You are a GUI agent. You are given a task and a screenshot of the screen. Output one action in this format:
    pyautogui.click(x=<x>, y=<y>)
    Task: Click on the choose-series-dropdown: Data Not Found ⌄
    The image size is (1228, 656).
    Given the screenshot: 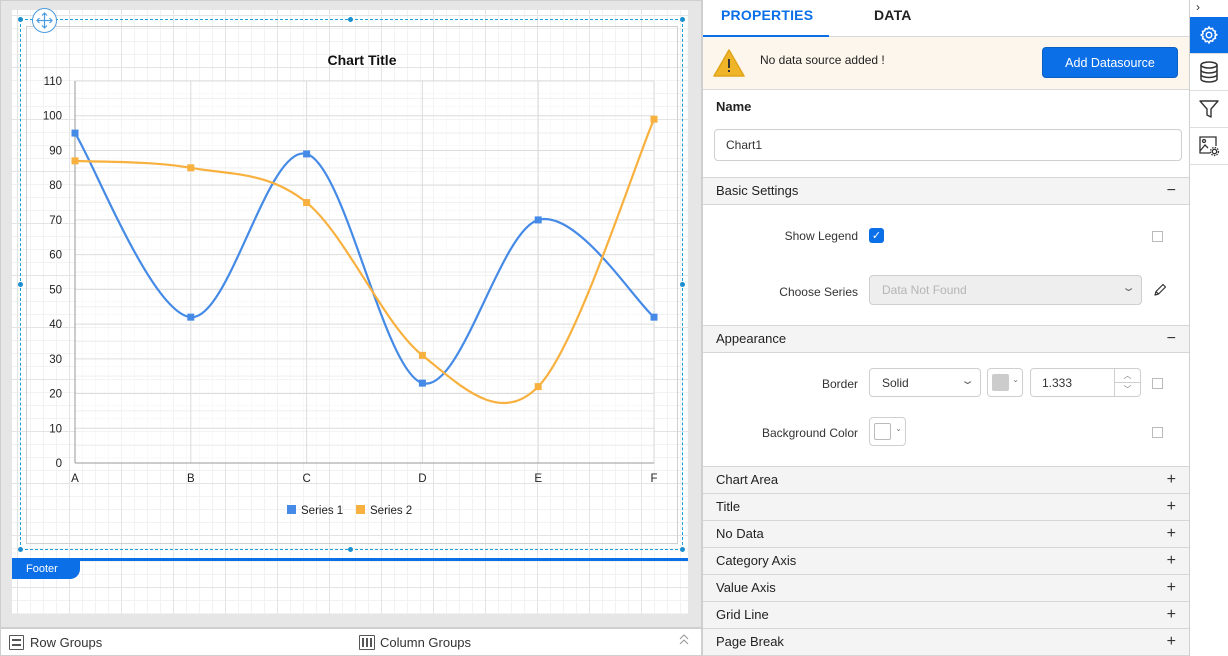 What is the action you would take?
    pyautogui.click(x=1005, y=290)
    